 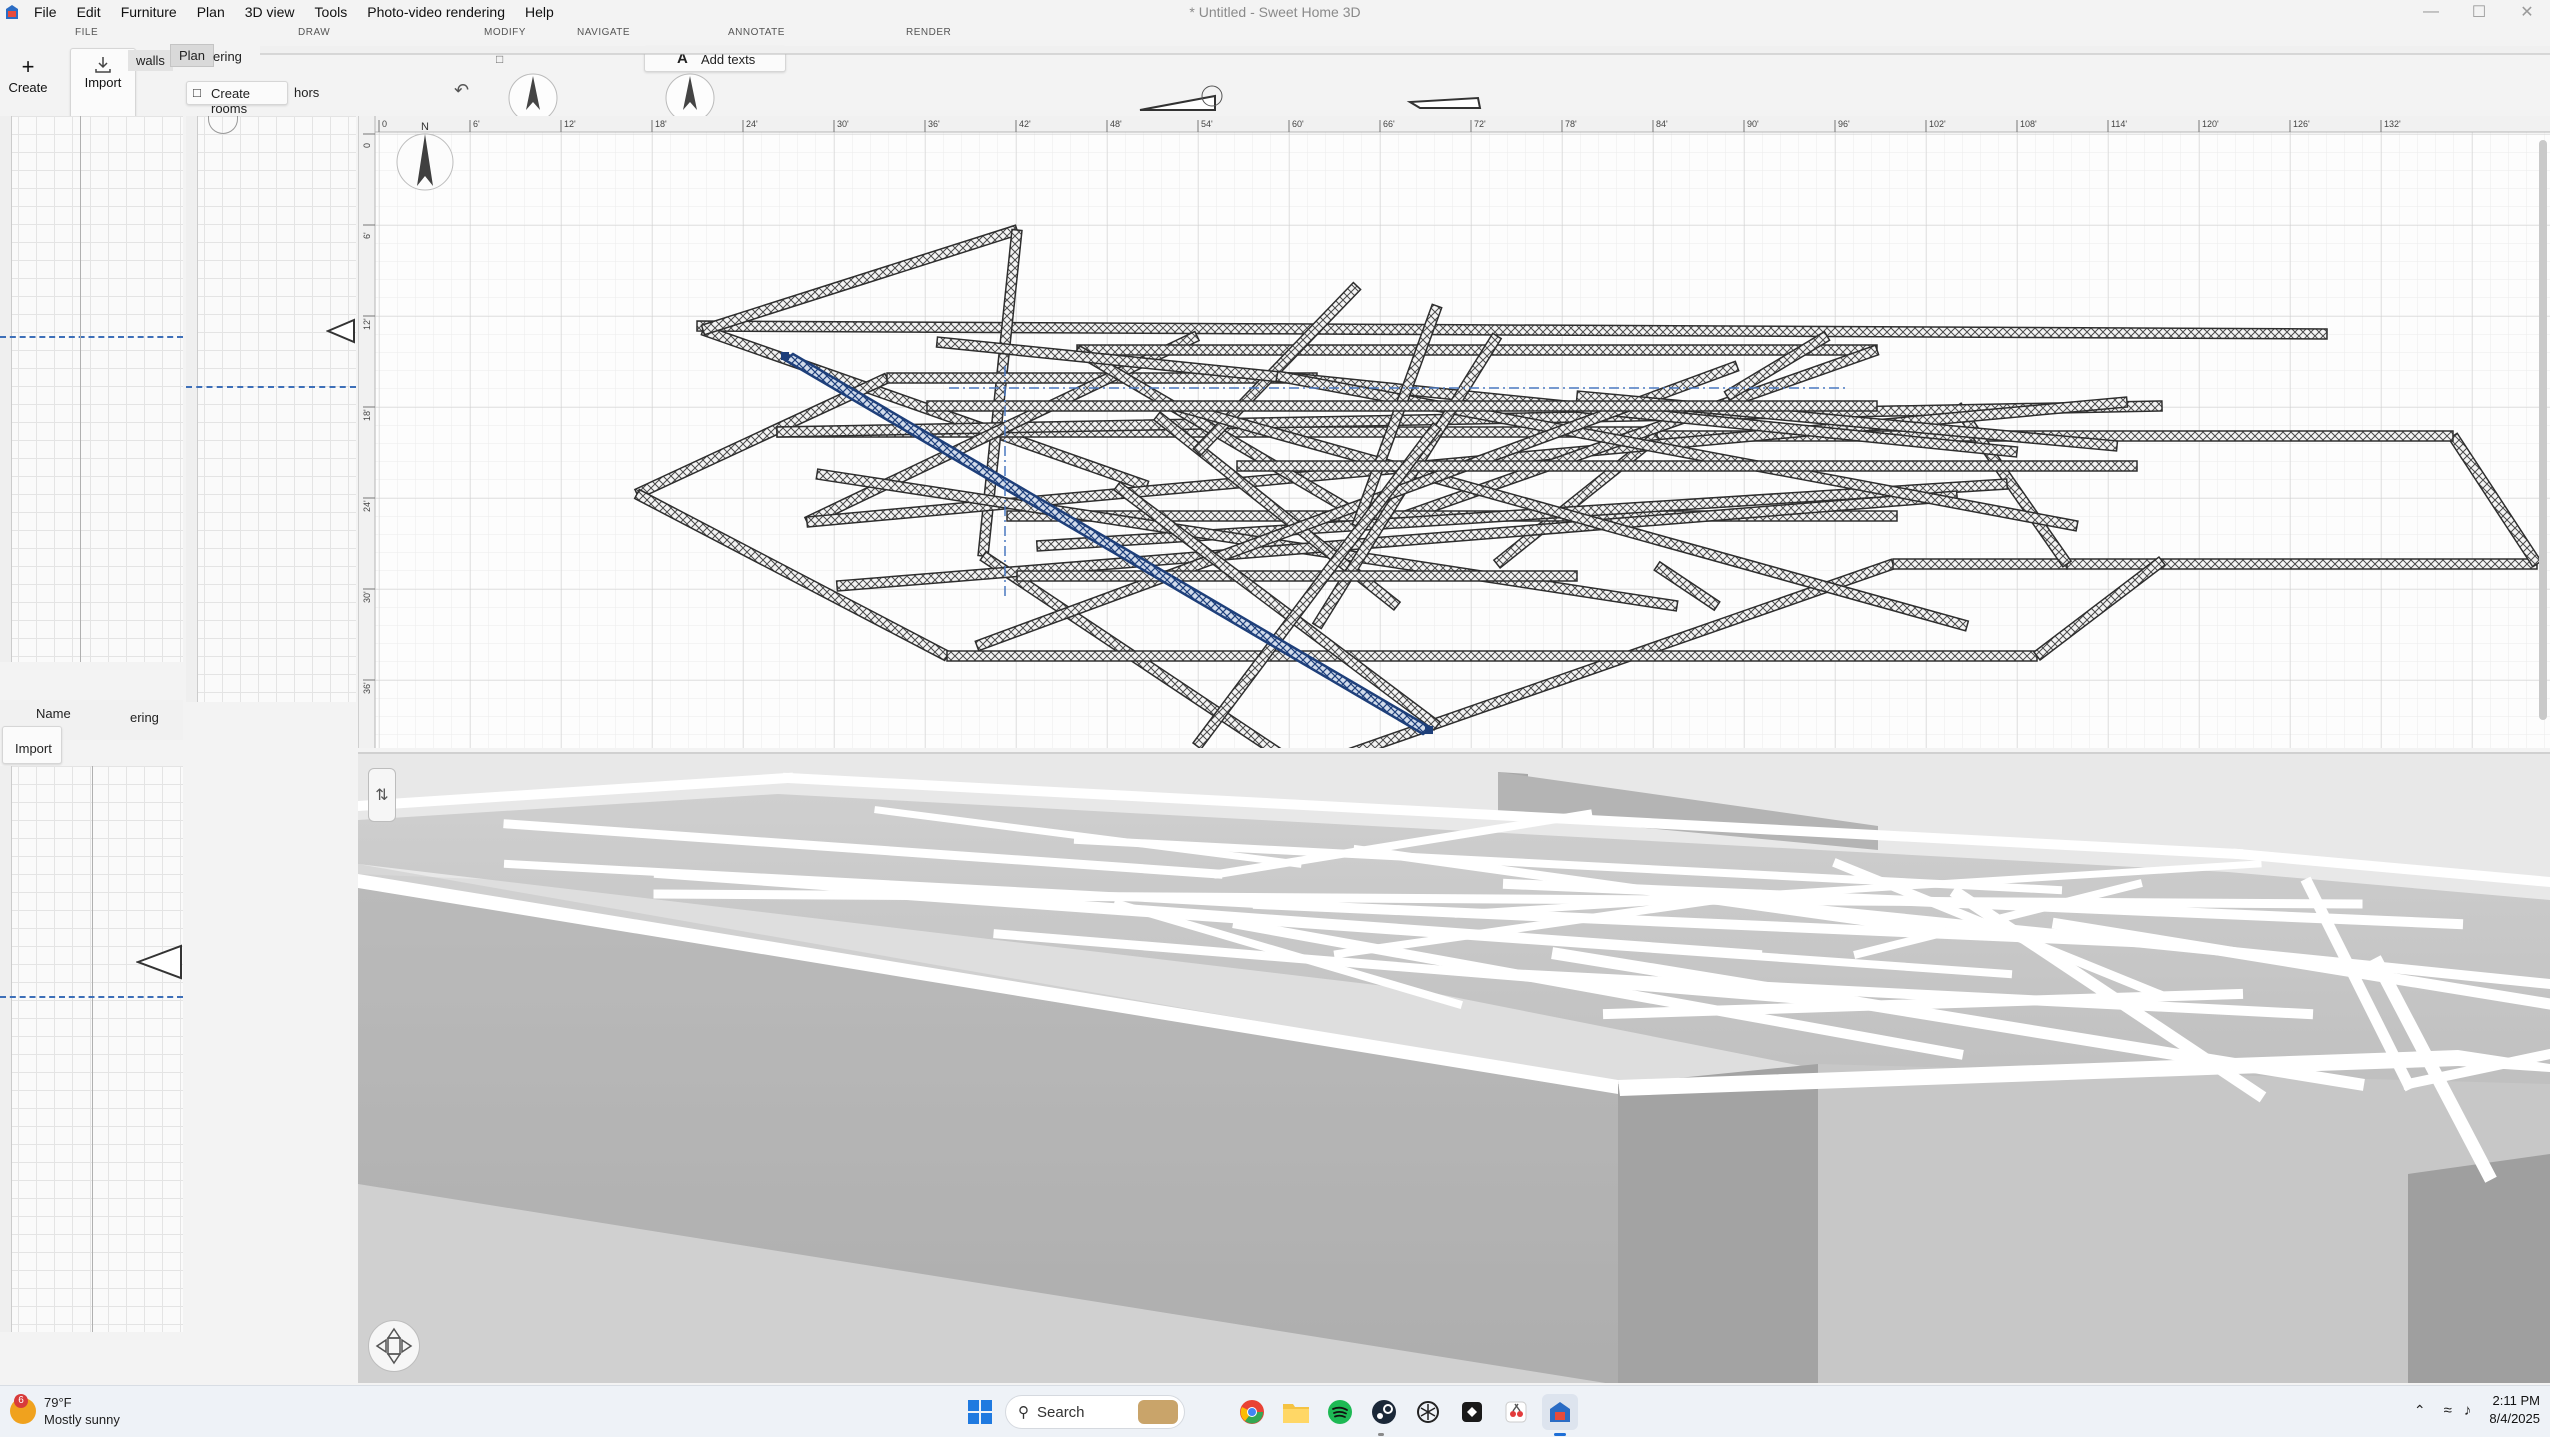 I want to click on volume-icon: ♪, so click(x=2468, y=1410).